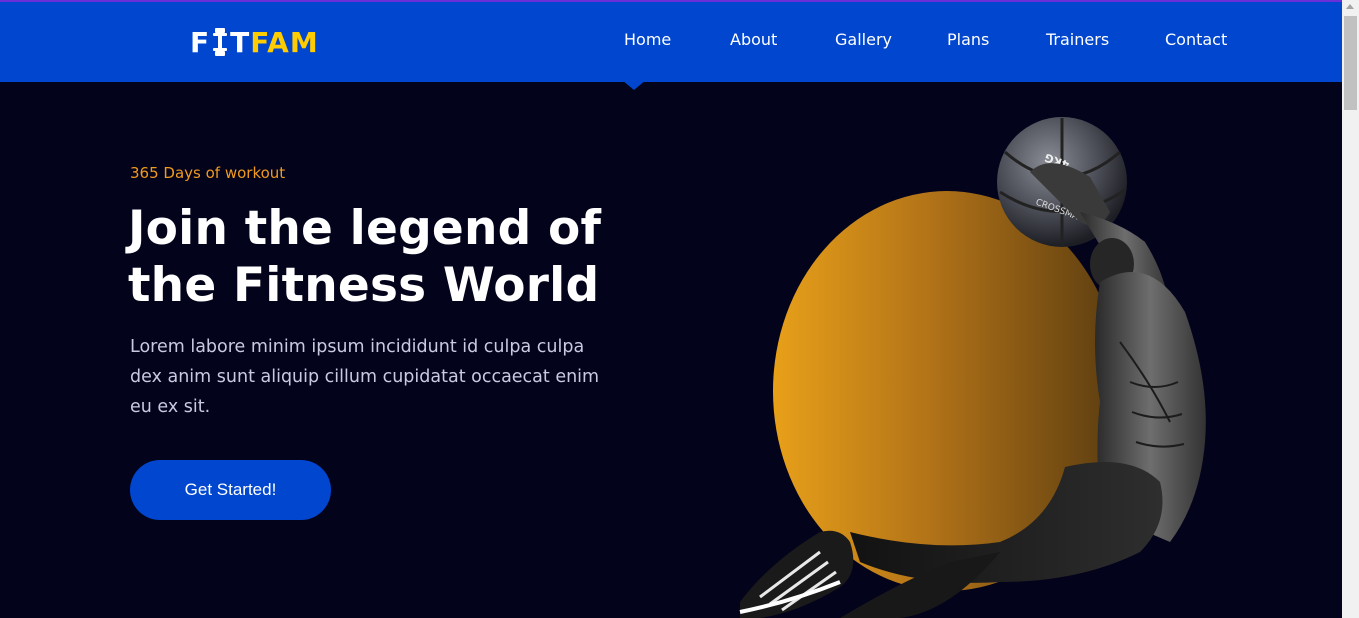 Image resolution: width=1359 pixels, height=618 pixels. Describe the element at coordinates (1196, 39) in the screenshot. I see `nav-contact: Contact` at that location.